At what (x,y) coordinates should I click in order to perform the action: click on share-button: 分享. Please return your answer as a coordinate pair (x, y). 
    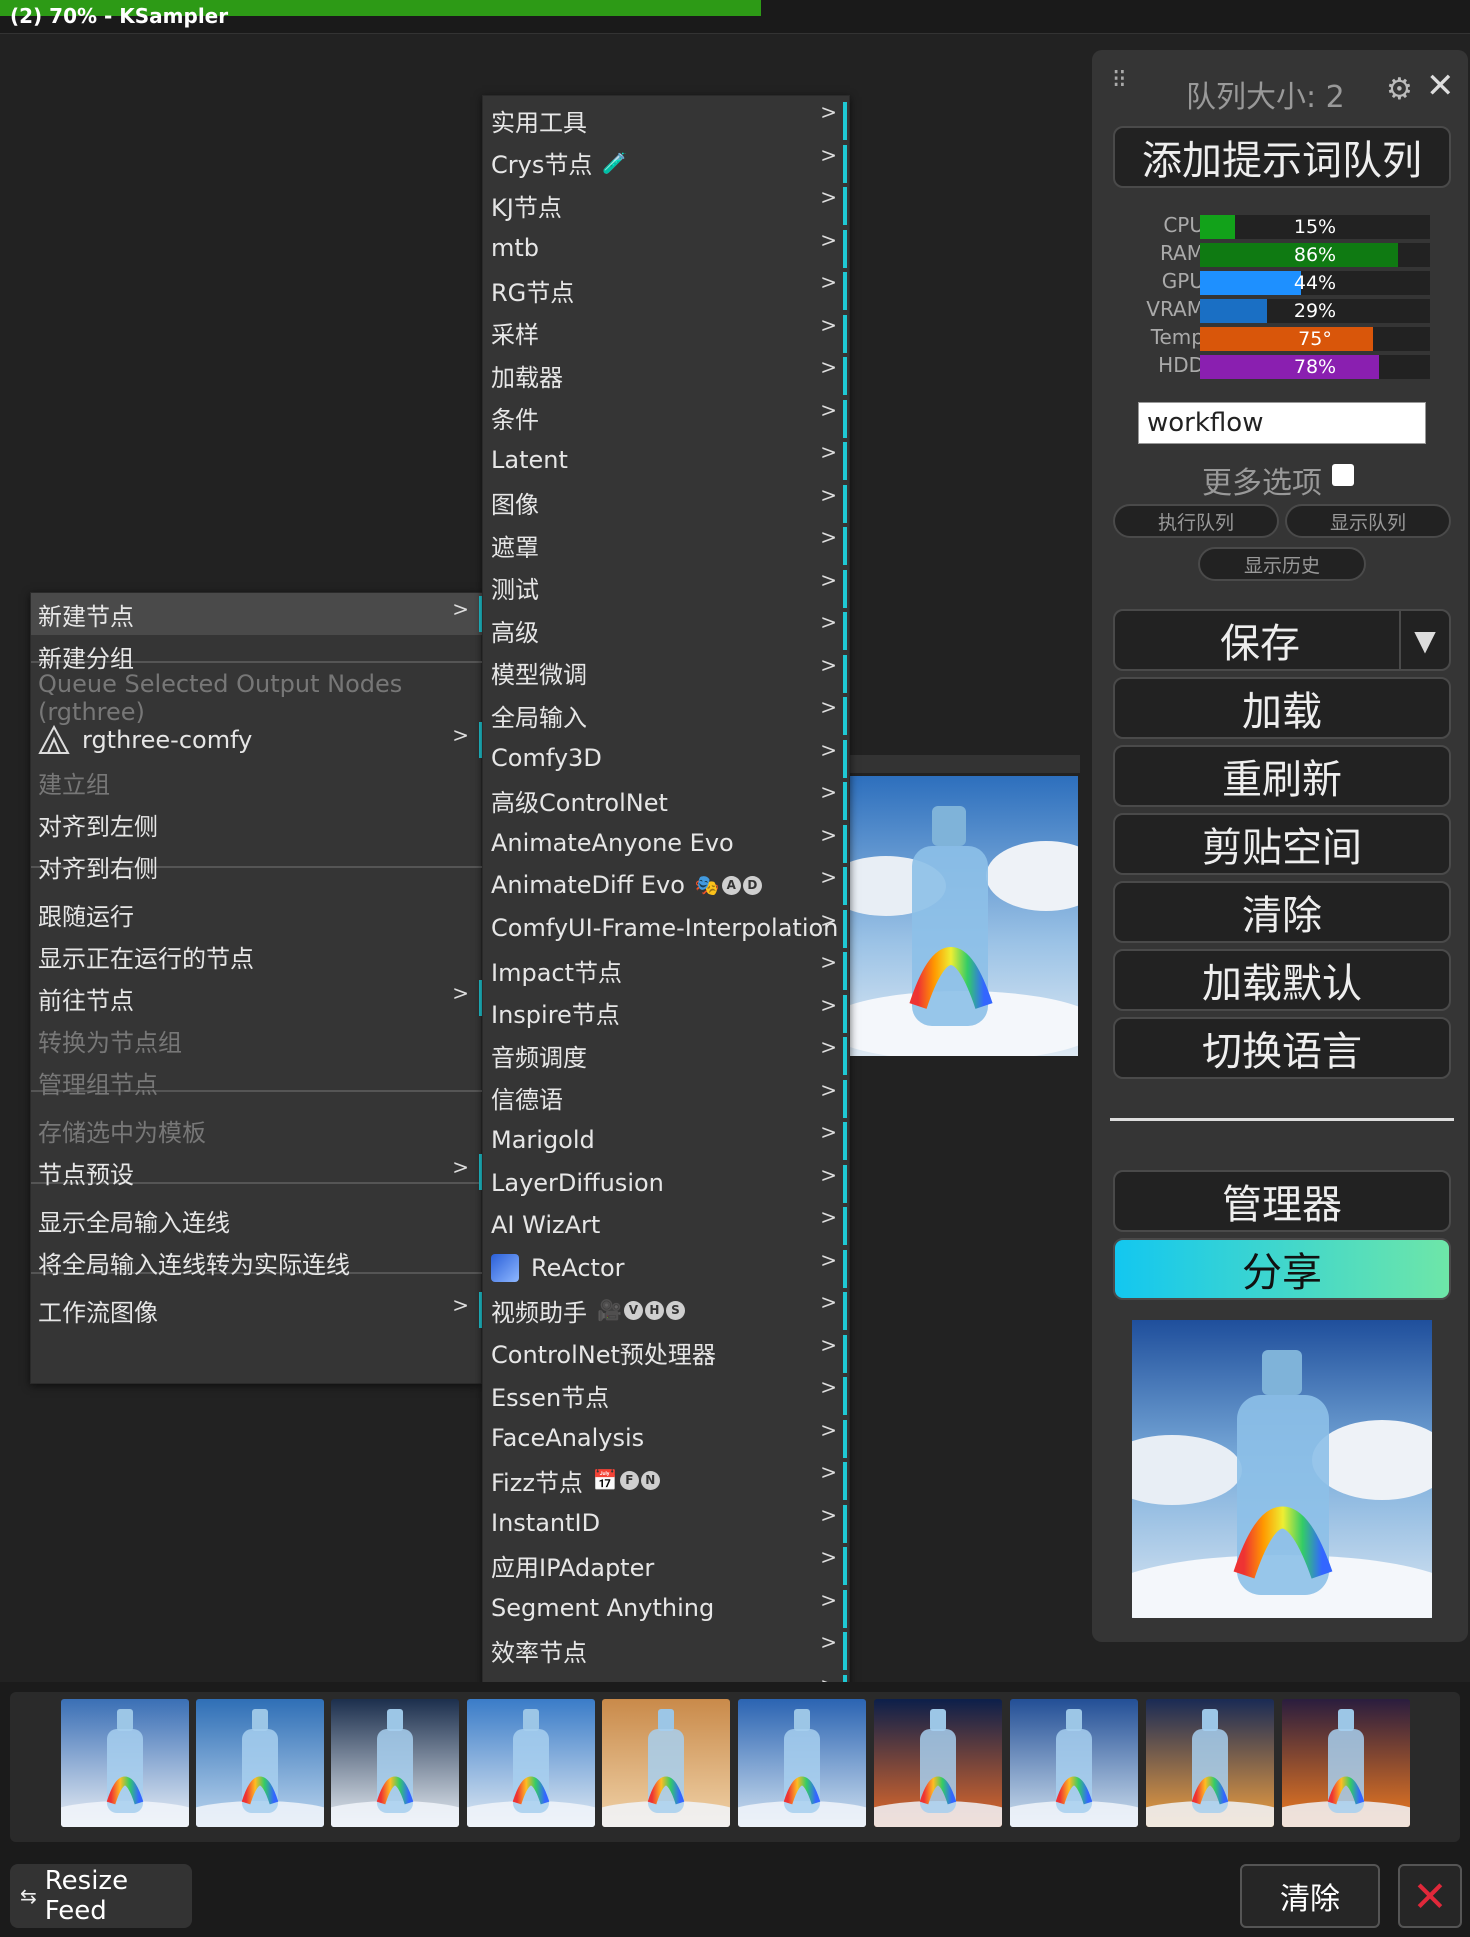
    Looking at the image, I should click on (1282, 1269).